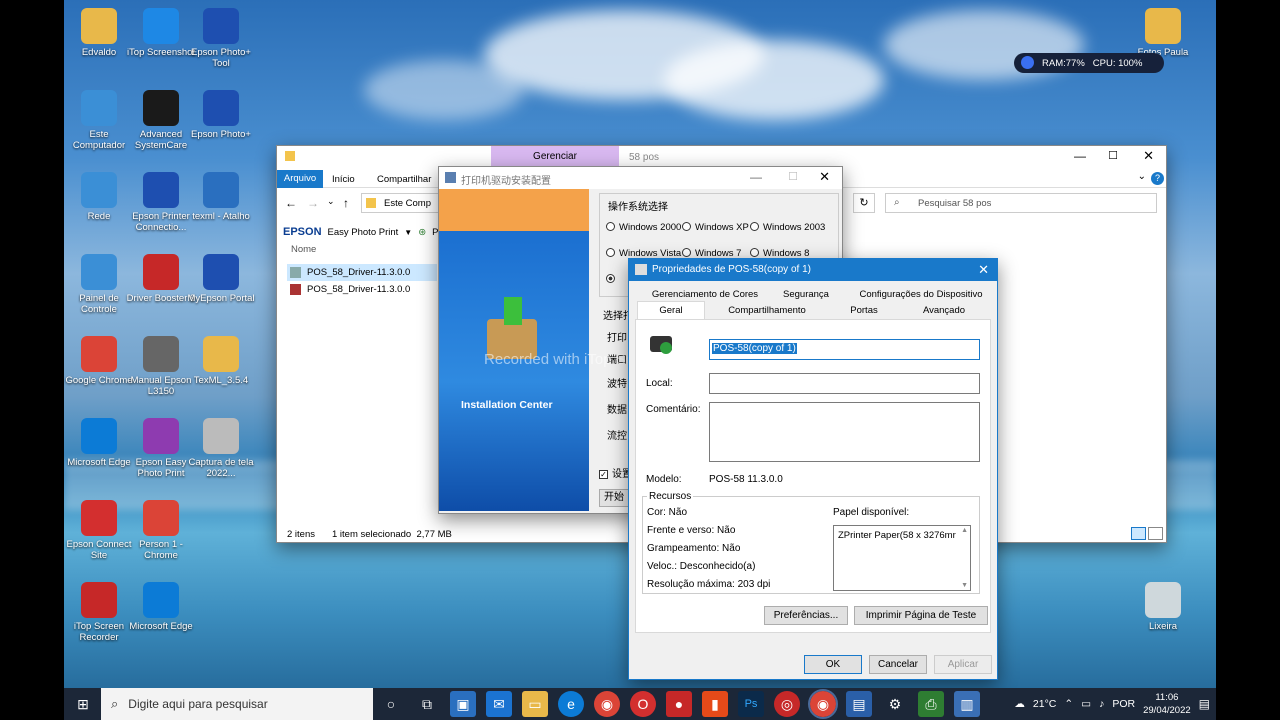 The image size is (1280, 720). I want to click on network-icon: ▭, so click(1086, 704).